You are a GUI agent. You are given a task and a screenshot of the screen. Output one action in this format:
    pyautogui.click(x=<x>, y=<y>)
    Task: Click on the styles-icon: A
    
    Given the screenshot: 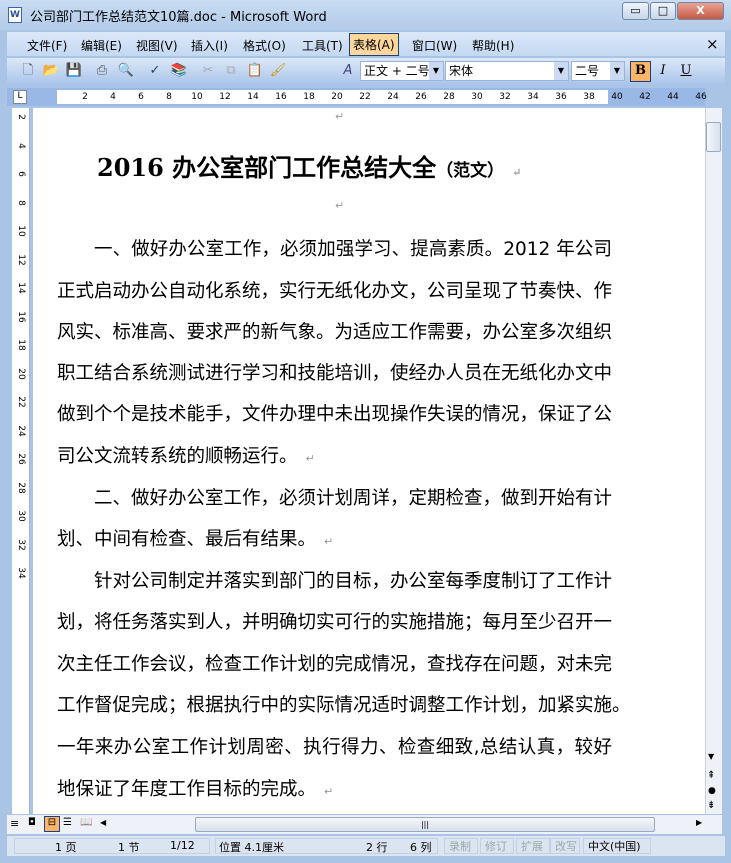 What is the action you would take?
    pyautogui.click(x=348, y=71)
    